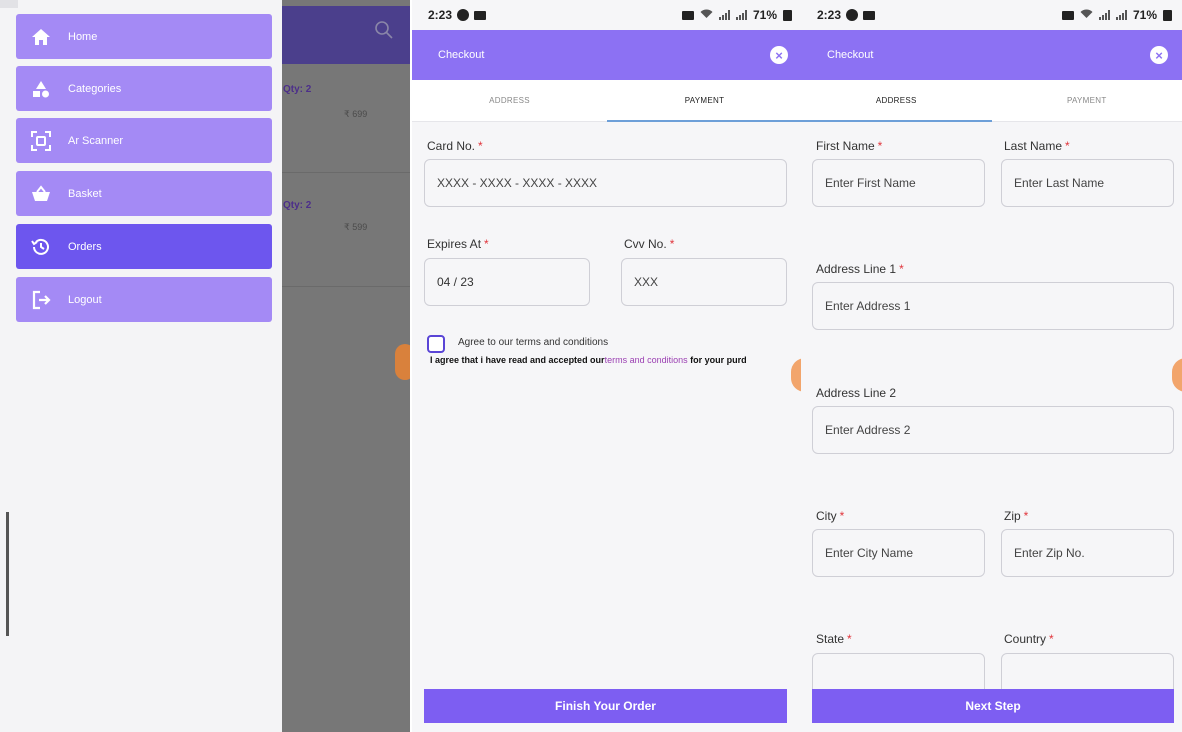 The width and height of the screenshot is (1182, 732). What do you see at coordinates (860, 269) in the screenshot?
I see `address-line-1-label: Address Line 1 *` at bounding box center [860, 269].